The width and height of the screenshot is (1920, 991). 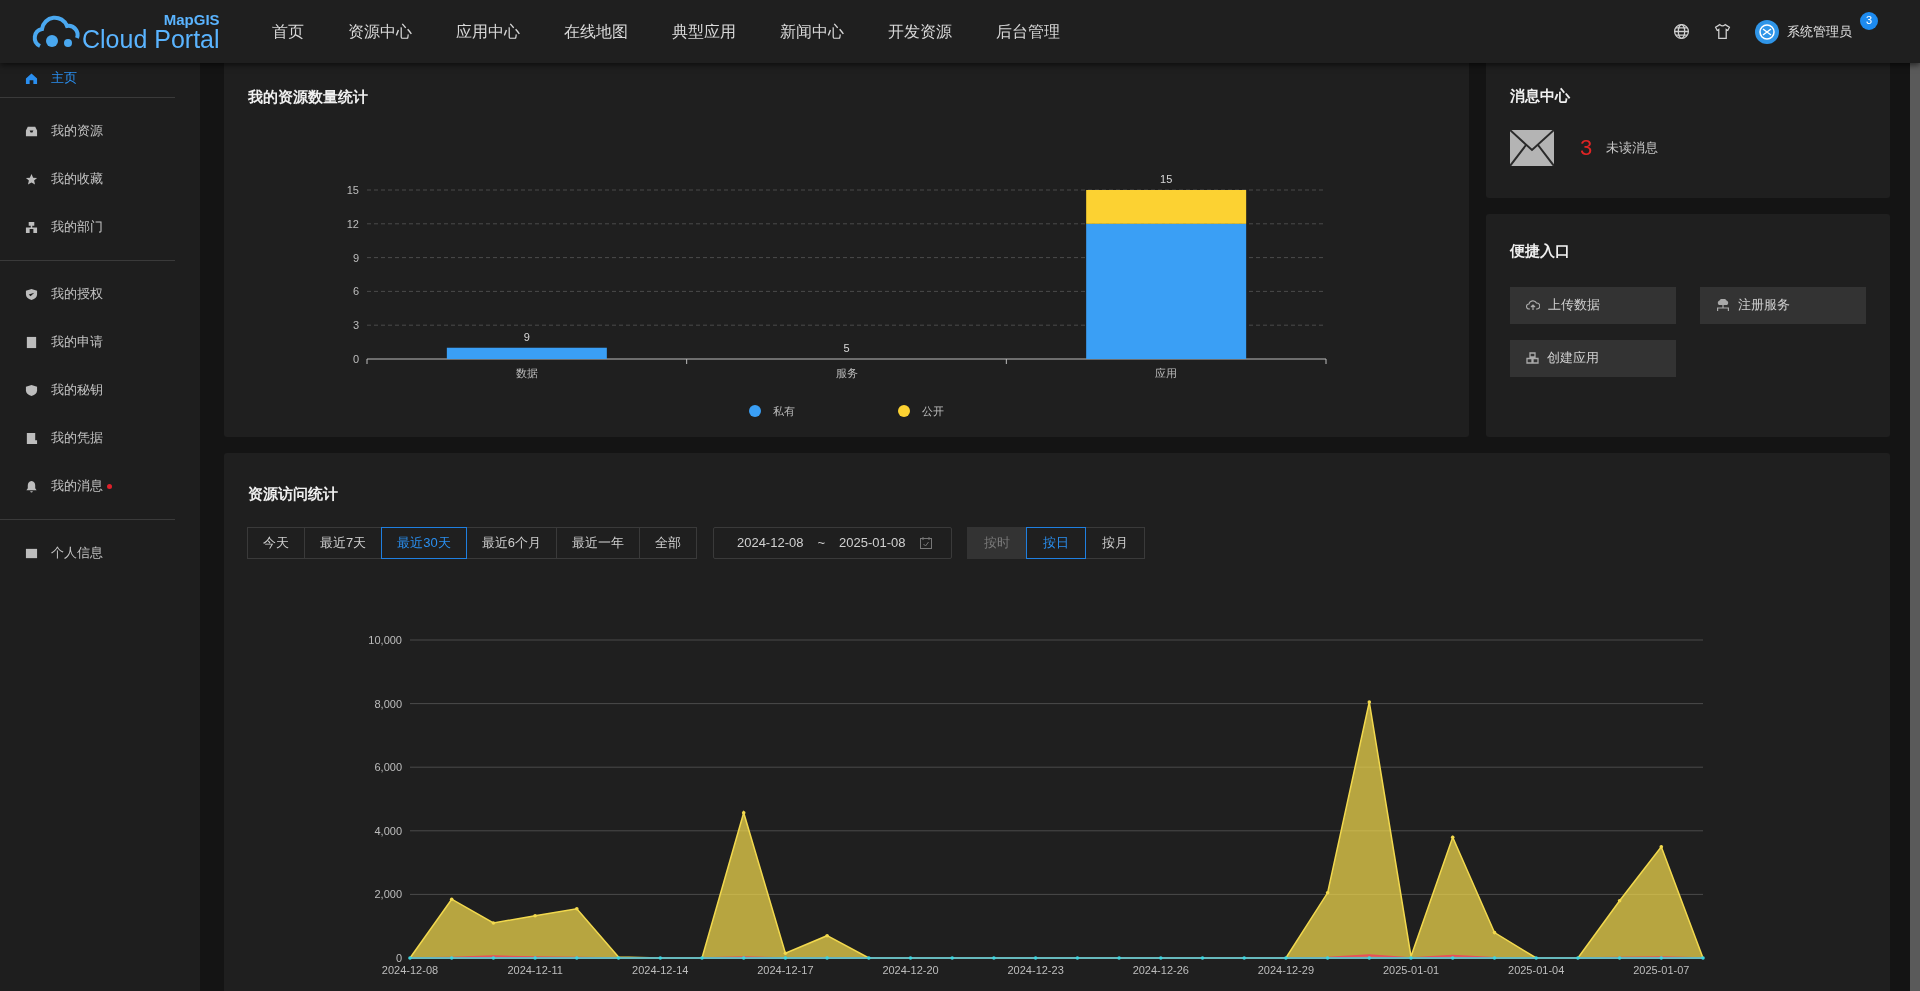 What do you see at coordinates (385, 639) in the screenshot?
I see `axis-label: 10,000` at bounding box center [385, 639].